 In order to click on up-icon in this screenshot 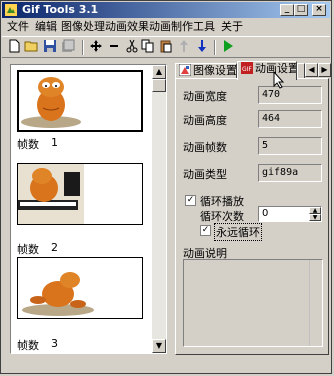, I will do `click(184, 47)`.